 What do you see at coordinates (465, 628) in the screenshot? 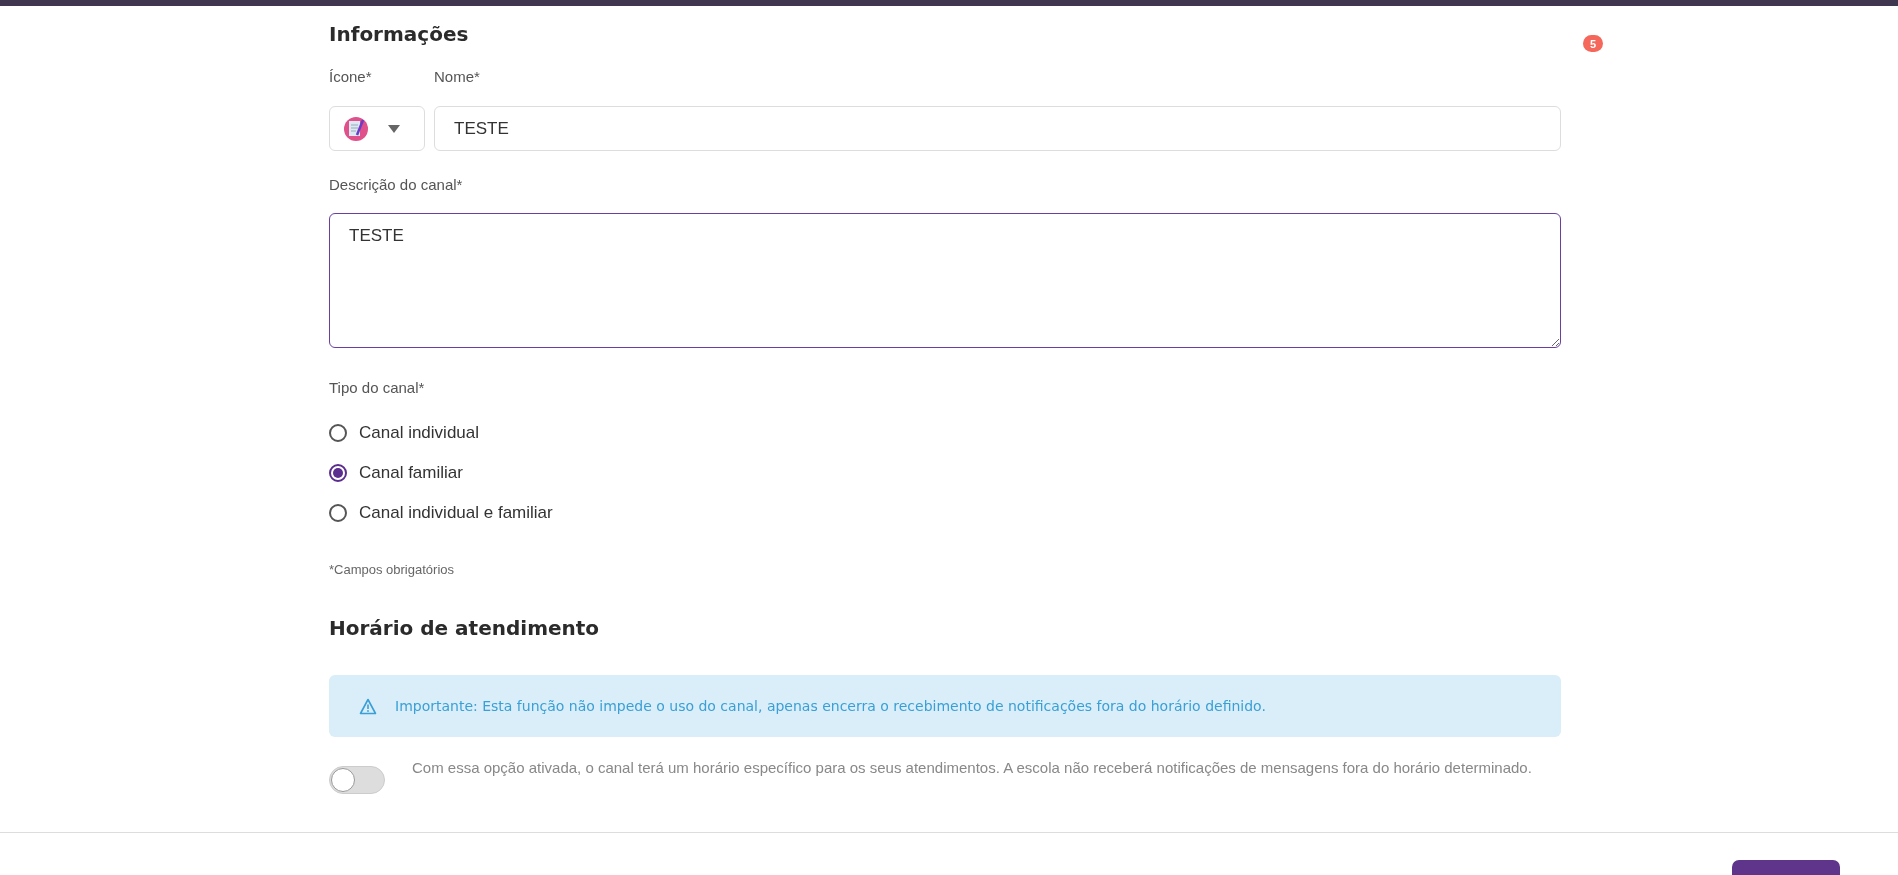
I see `section-heading: Horário de atendimento` at bounding box center [465, 628].